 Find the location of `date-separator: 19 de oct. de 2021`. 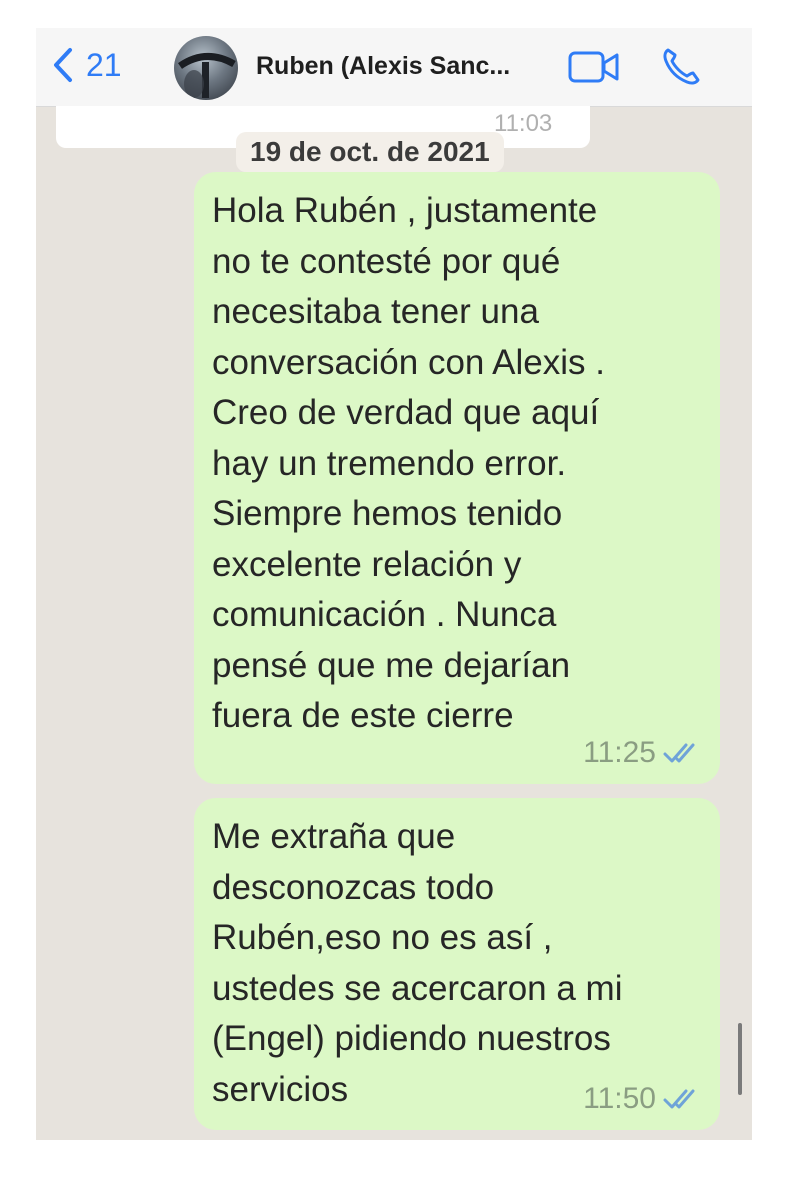

date-separator: 19 de oct. de 2021 is located at coordinates (370, 152).